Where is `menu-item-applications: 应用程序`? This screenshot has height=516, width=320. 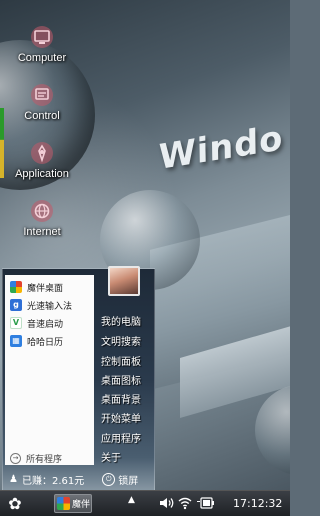 menu-item-applications: 应用程序 is located at coordinates (121, 437).